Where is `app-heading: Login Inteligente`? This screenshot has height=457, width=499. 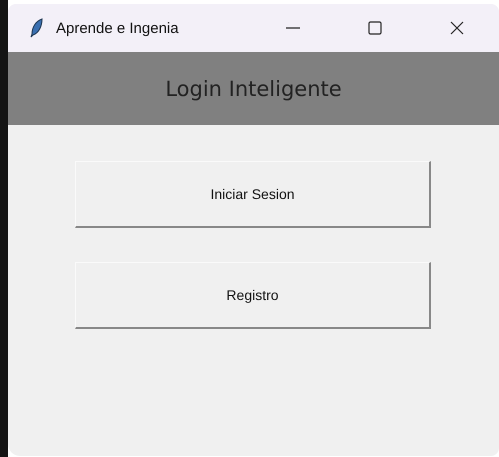
app-heading: Login Inteligente is located at coordinates (253, 88).